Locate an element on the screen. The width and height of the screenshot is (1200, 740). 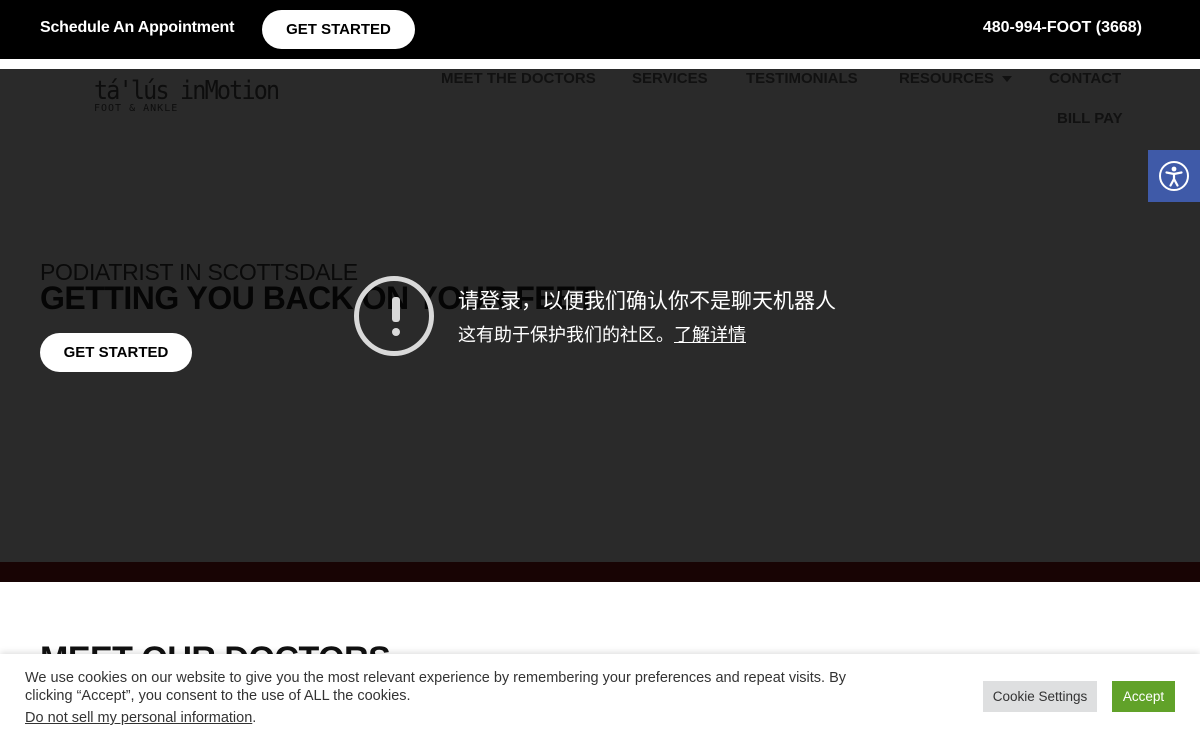
do-not-sell-link: Do not sell my personal information is located at coordinates (138, 718).